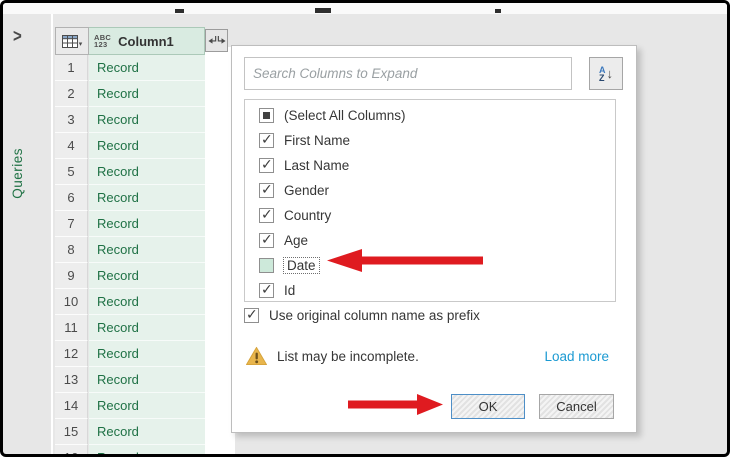 Image resolution: width=730 pixels, height=457 pixels. I want to click on table-row: 7 Record, so click(130, 224).